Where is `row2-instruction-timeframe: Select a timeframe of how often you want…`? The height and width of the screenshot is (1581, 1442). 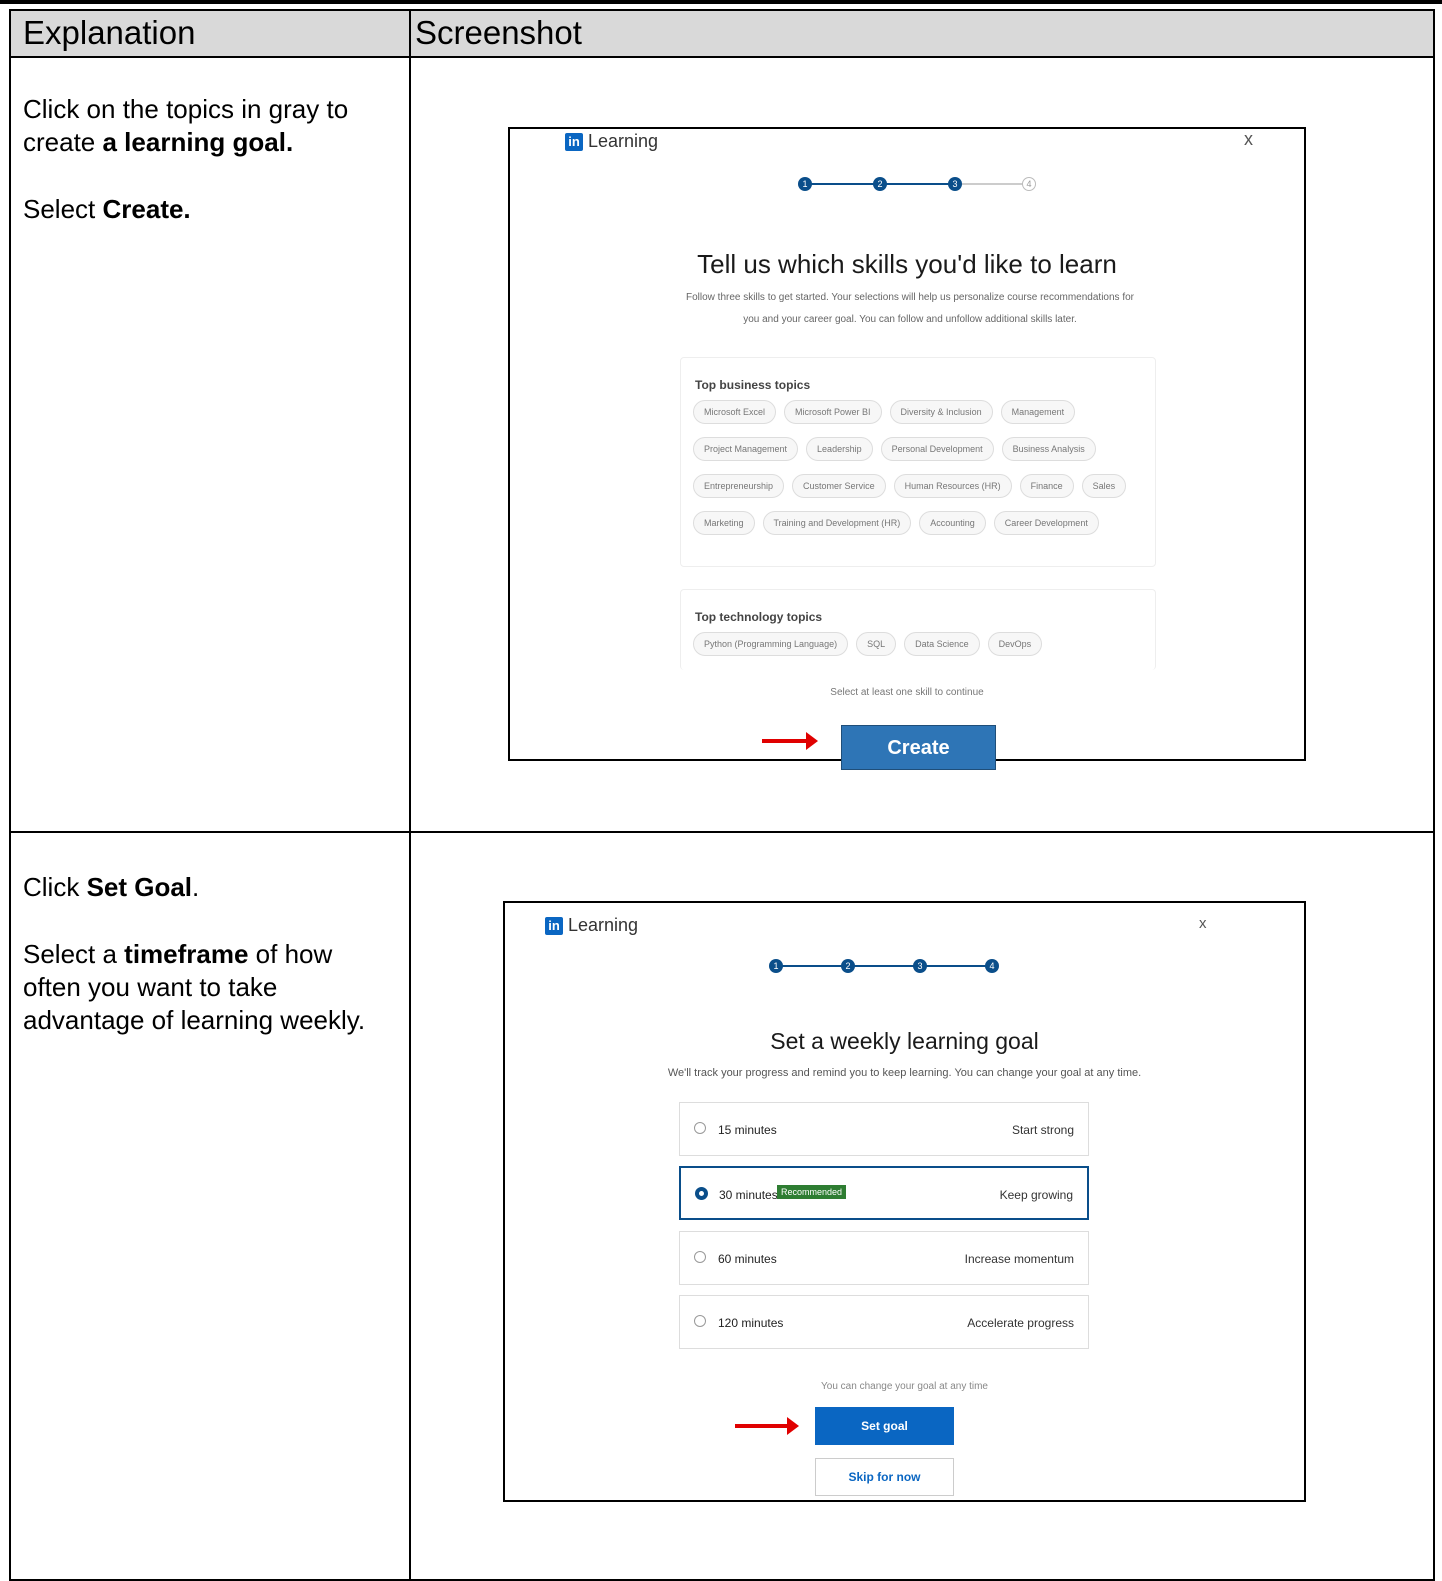
row2-instruction-timeframe: Select a timeframe of how often you want… is located at coordinates (194, 987).